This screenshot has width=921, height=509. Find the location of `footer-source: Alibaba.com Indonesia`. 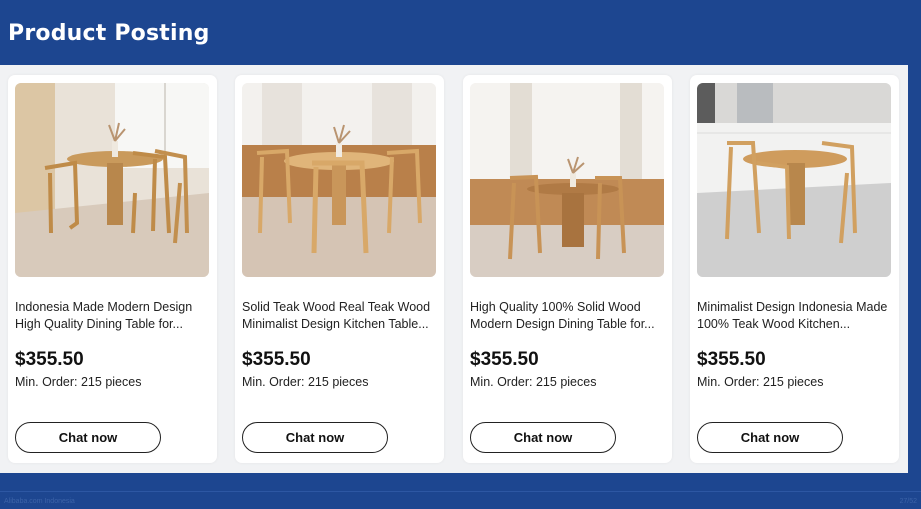

footer-source: Alibaba.com Indonesia is located at coordinates (39, 501).